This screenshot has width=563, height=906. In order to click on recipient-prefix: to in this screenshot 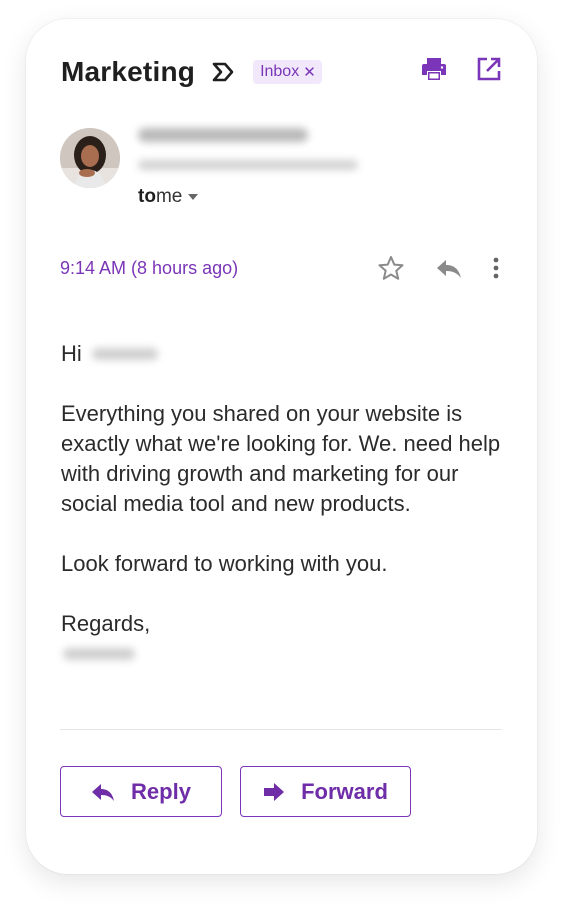, I will do `click(147, 196)`.